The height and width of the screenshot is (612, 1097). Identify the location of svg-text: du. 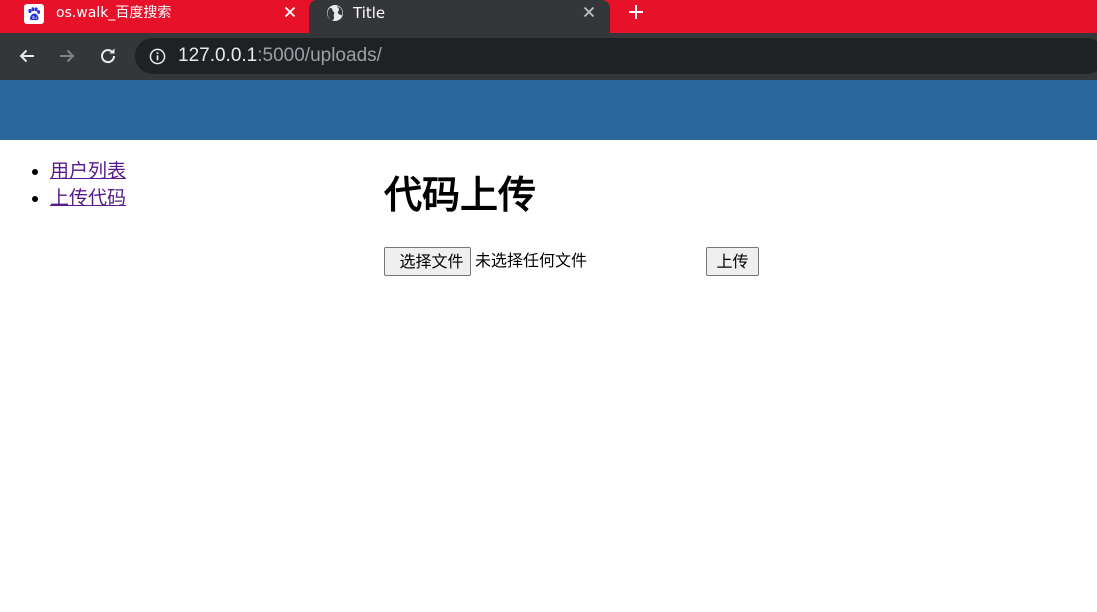
(35, 17).